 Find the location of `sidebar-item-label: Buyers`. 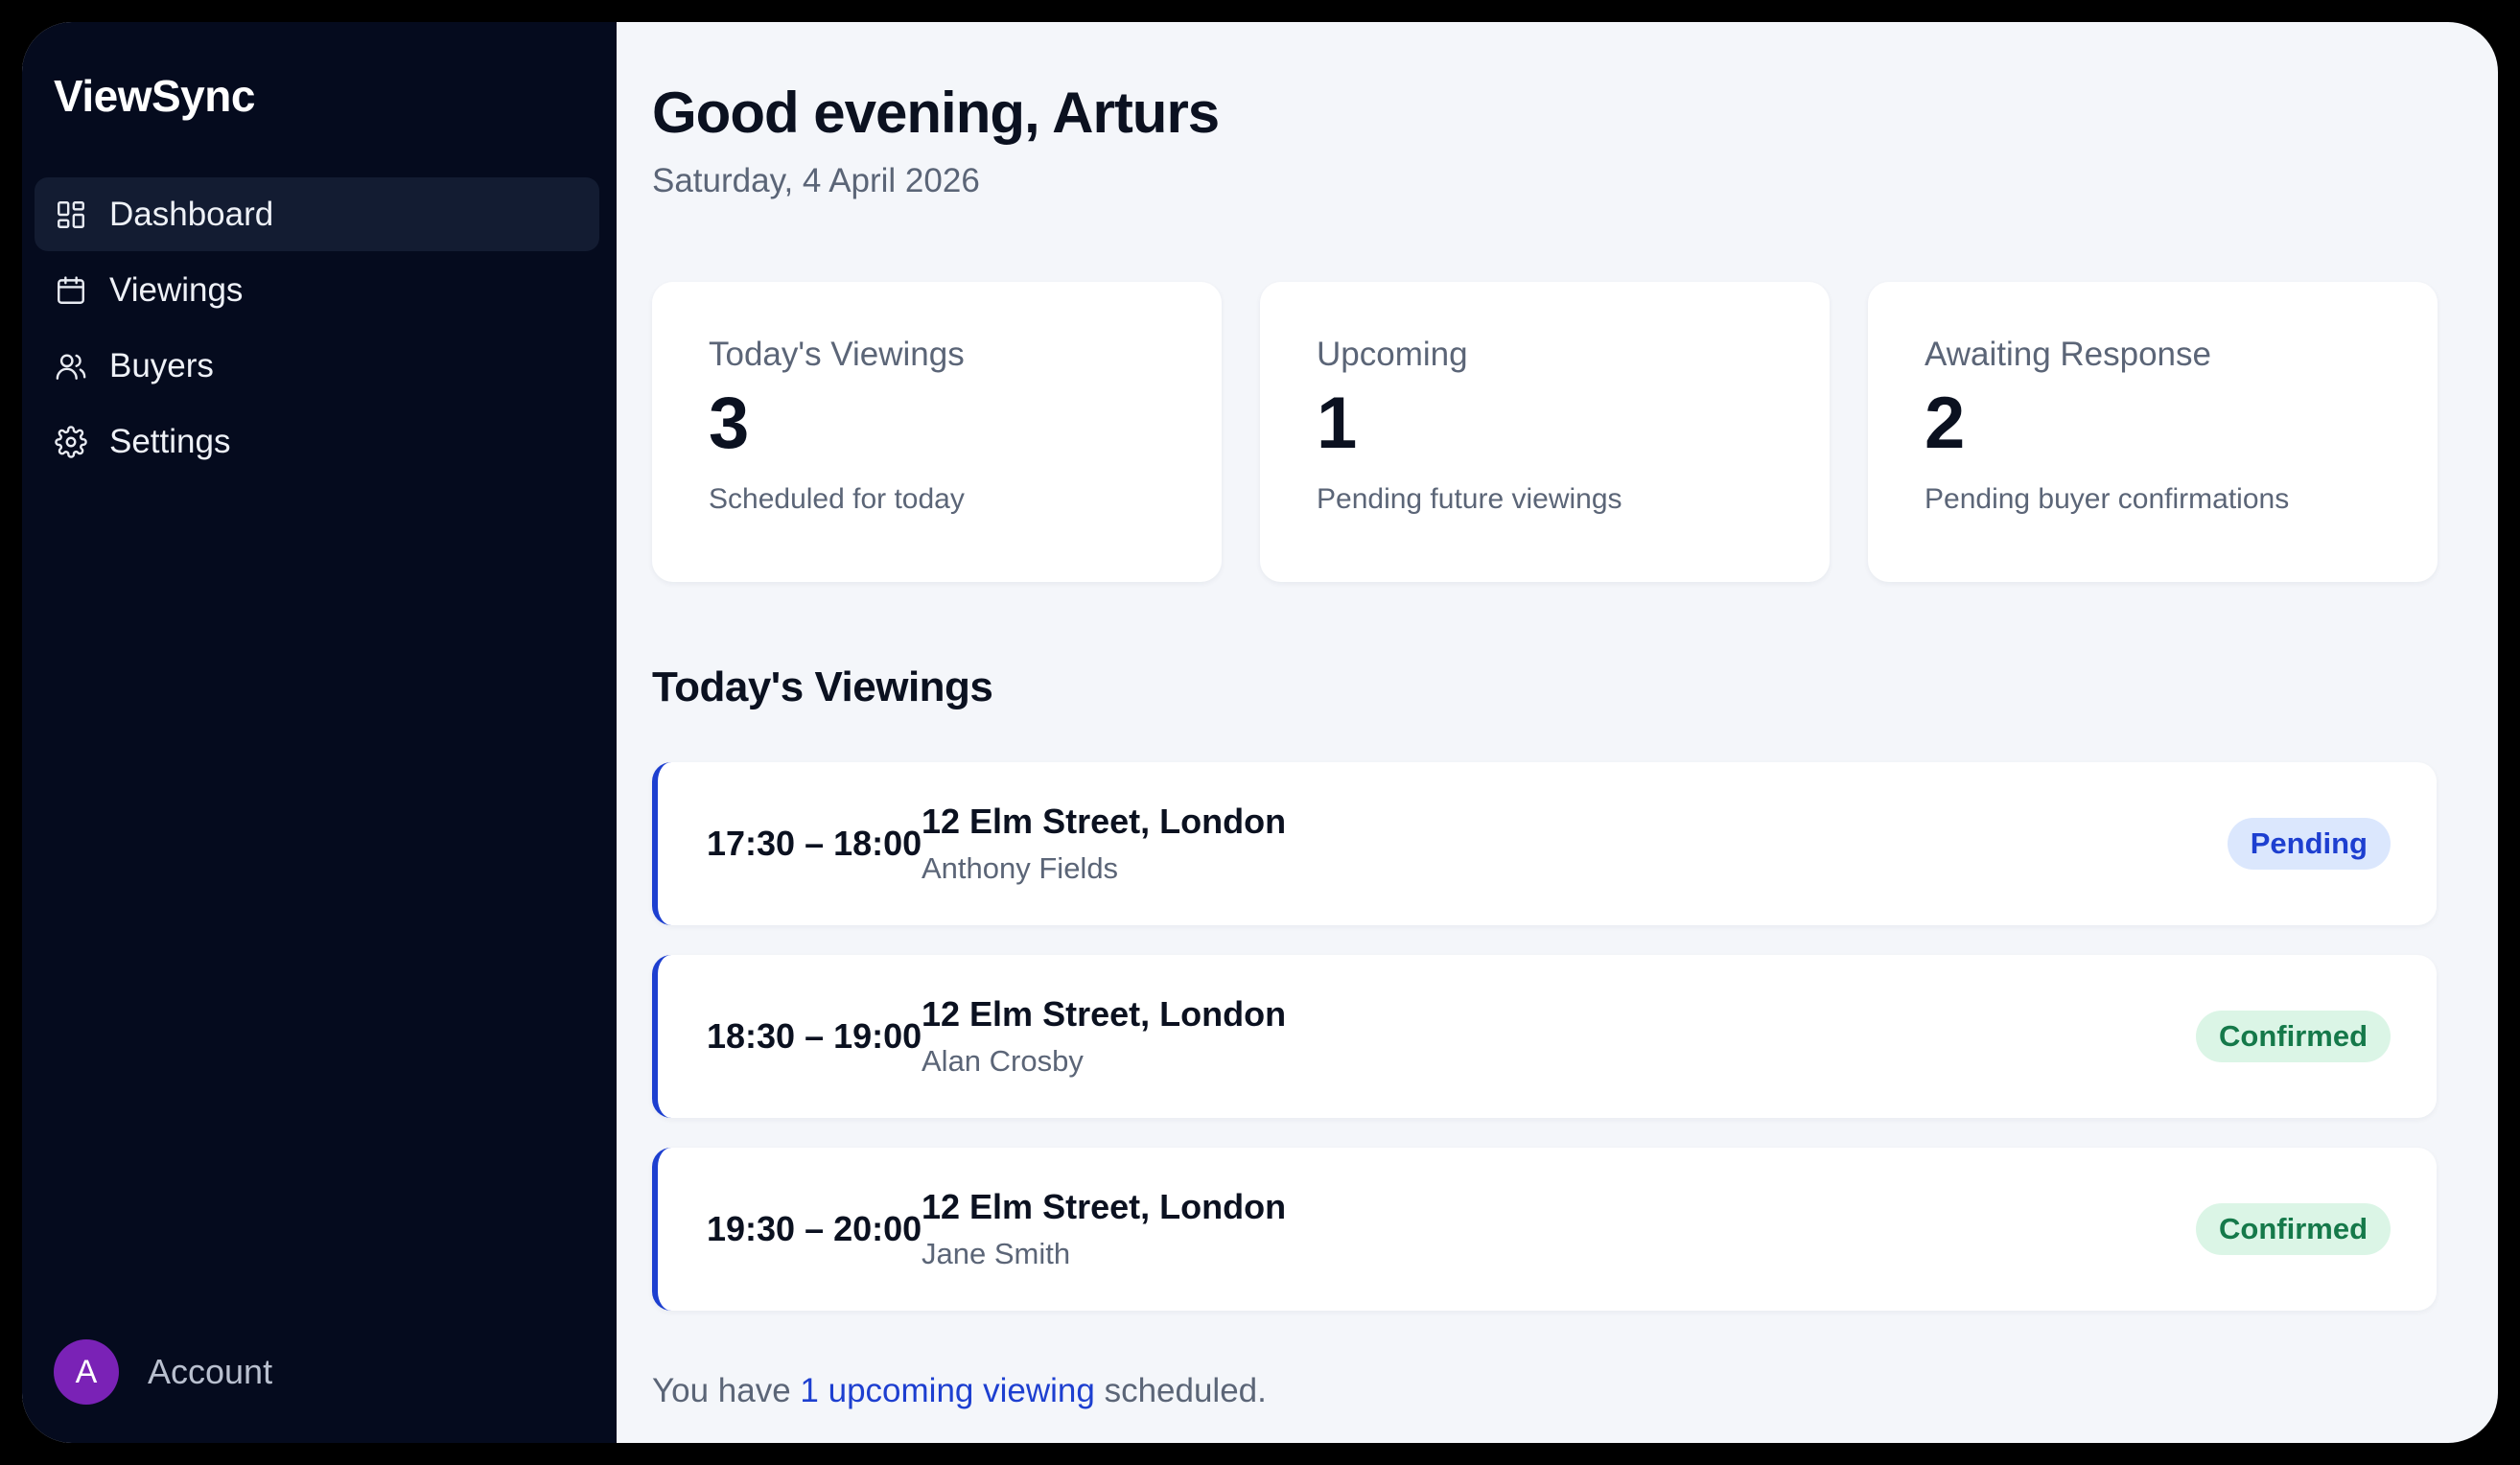

sidebar-item-label: Buyers is located at coordinates (161, 365).